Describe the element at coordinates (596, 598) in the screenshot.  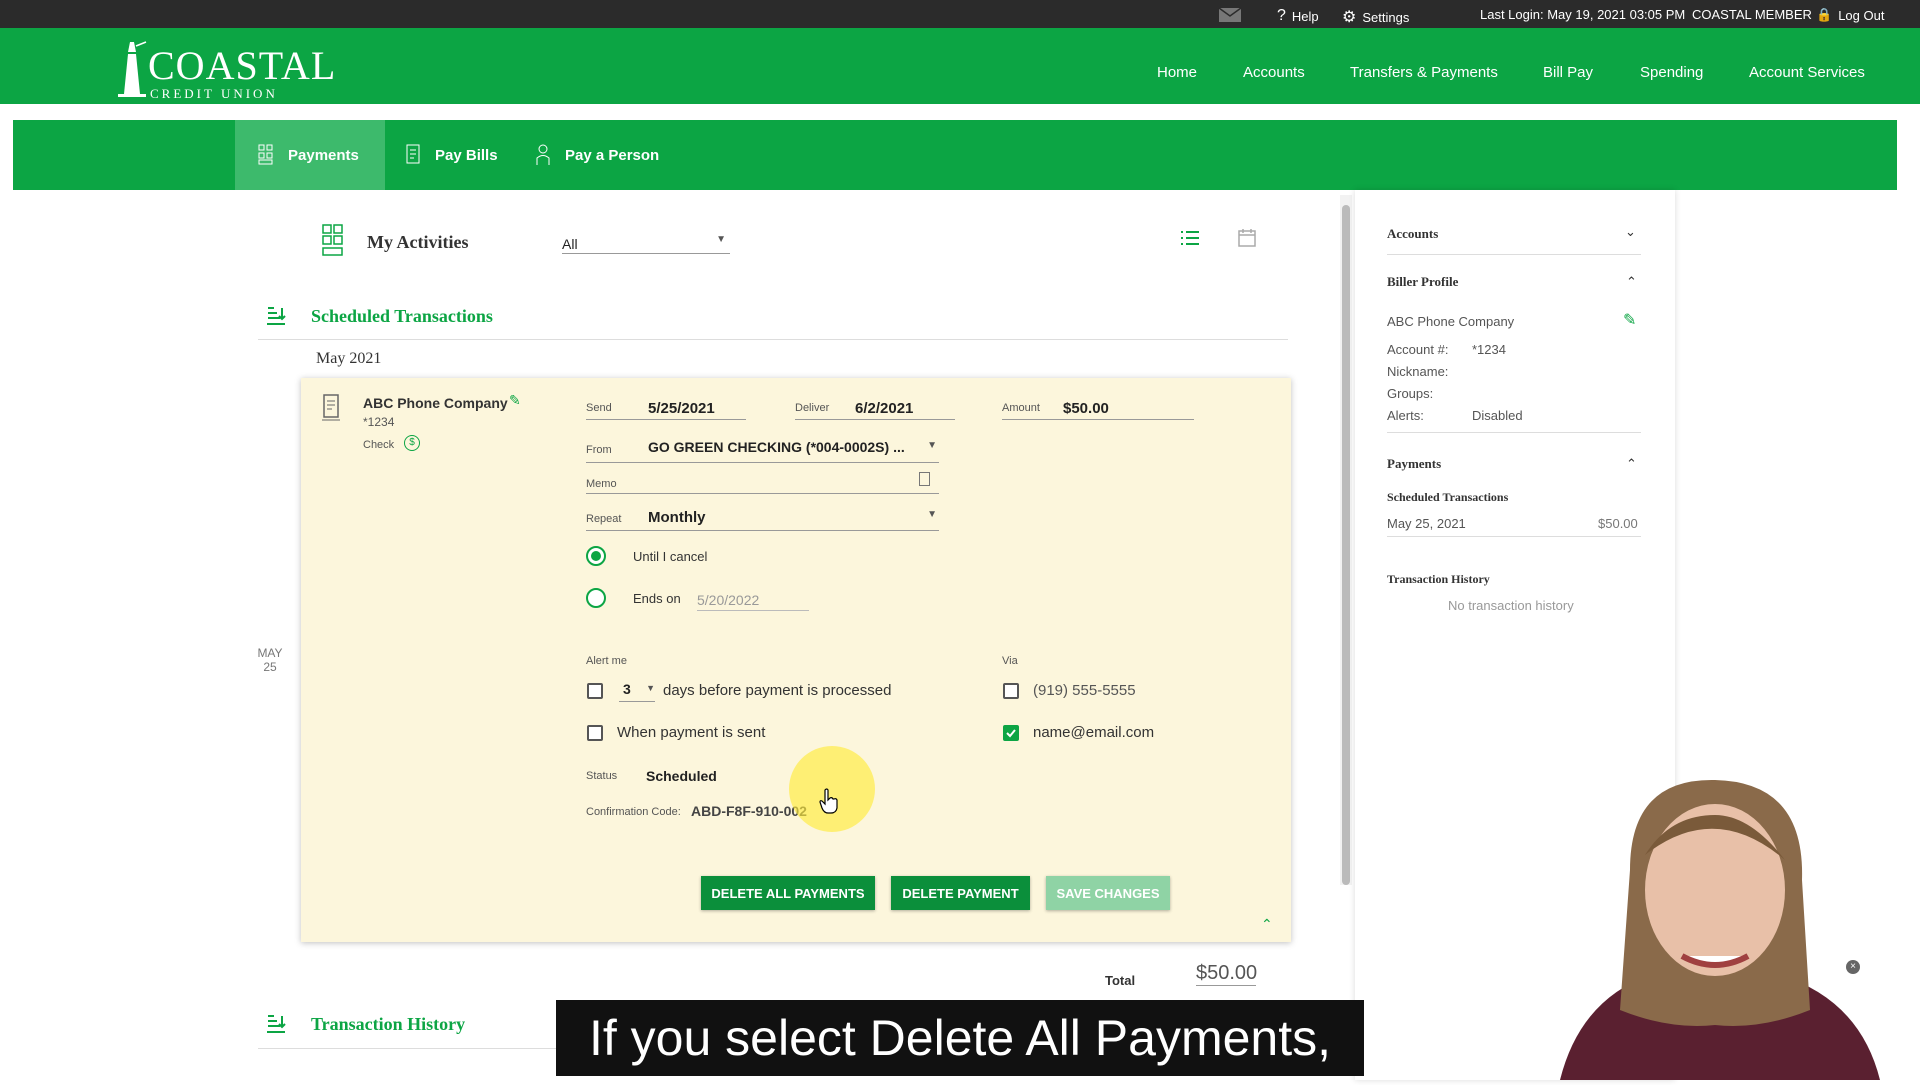
I see `ends-on-radio` at that location.